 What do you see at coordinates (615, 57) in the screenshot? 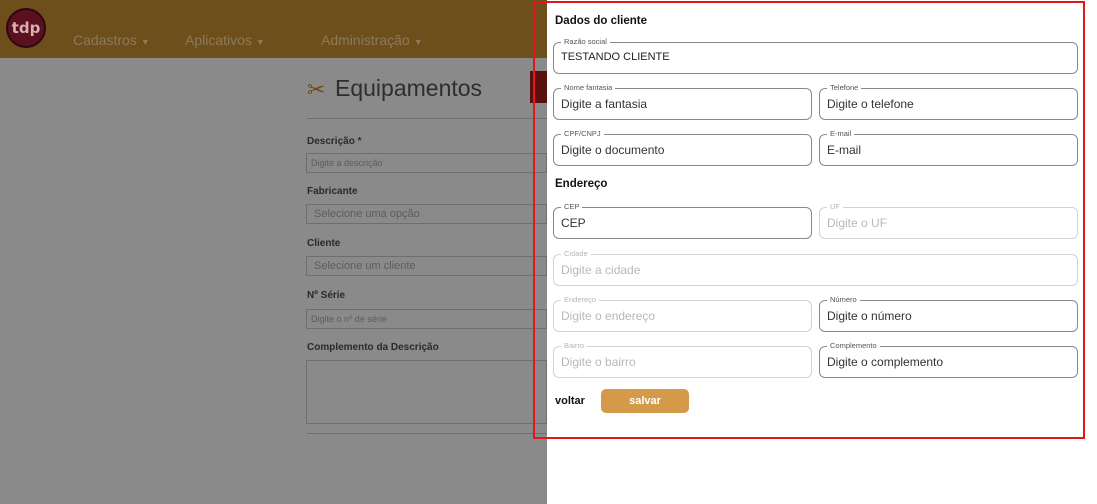
I see `razao-social-value: TESTANDO CLIENTE` at bounding box center [615, 57].